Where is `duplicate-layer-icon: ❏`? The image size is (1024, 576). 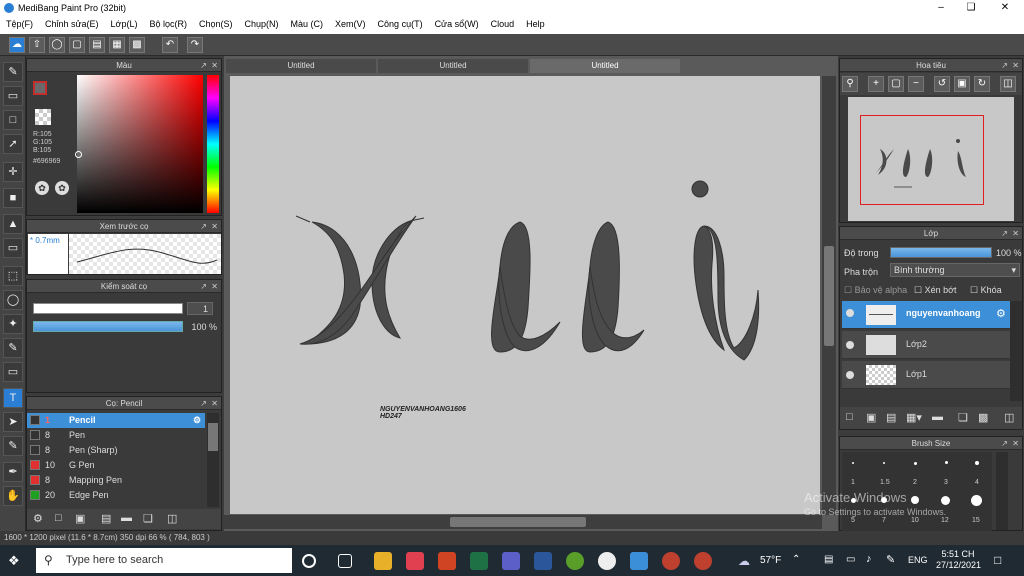 duplicate-layer-icon: ❏ is located at coordinates (963, 417).